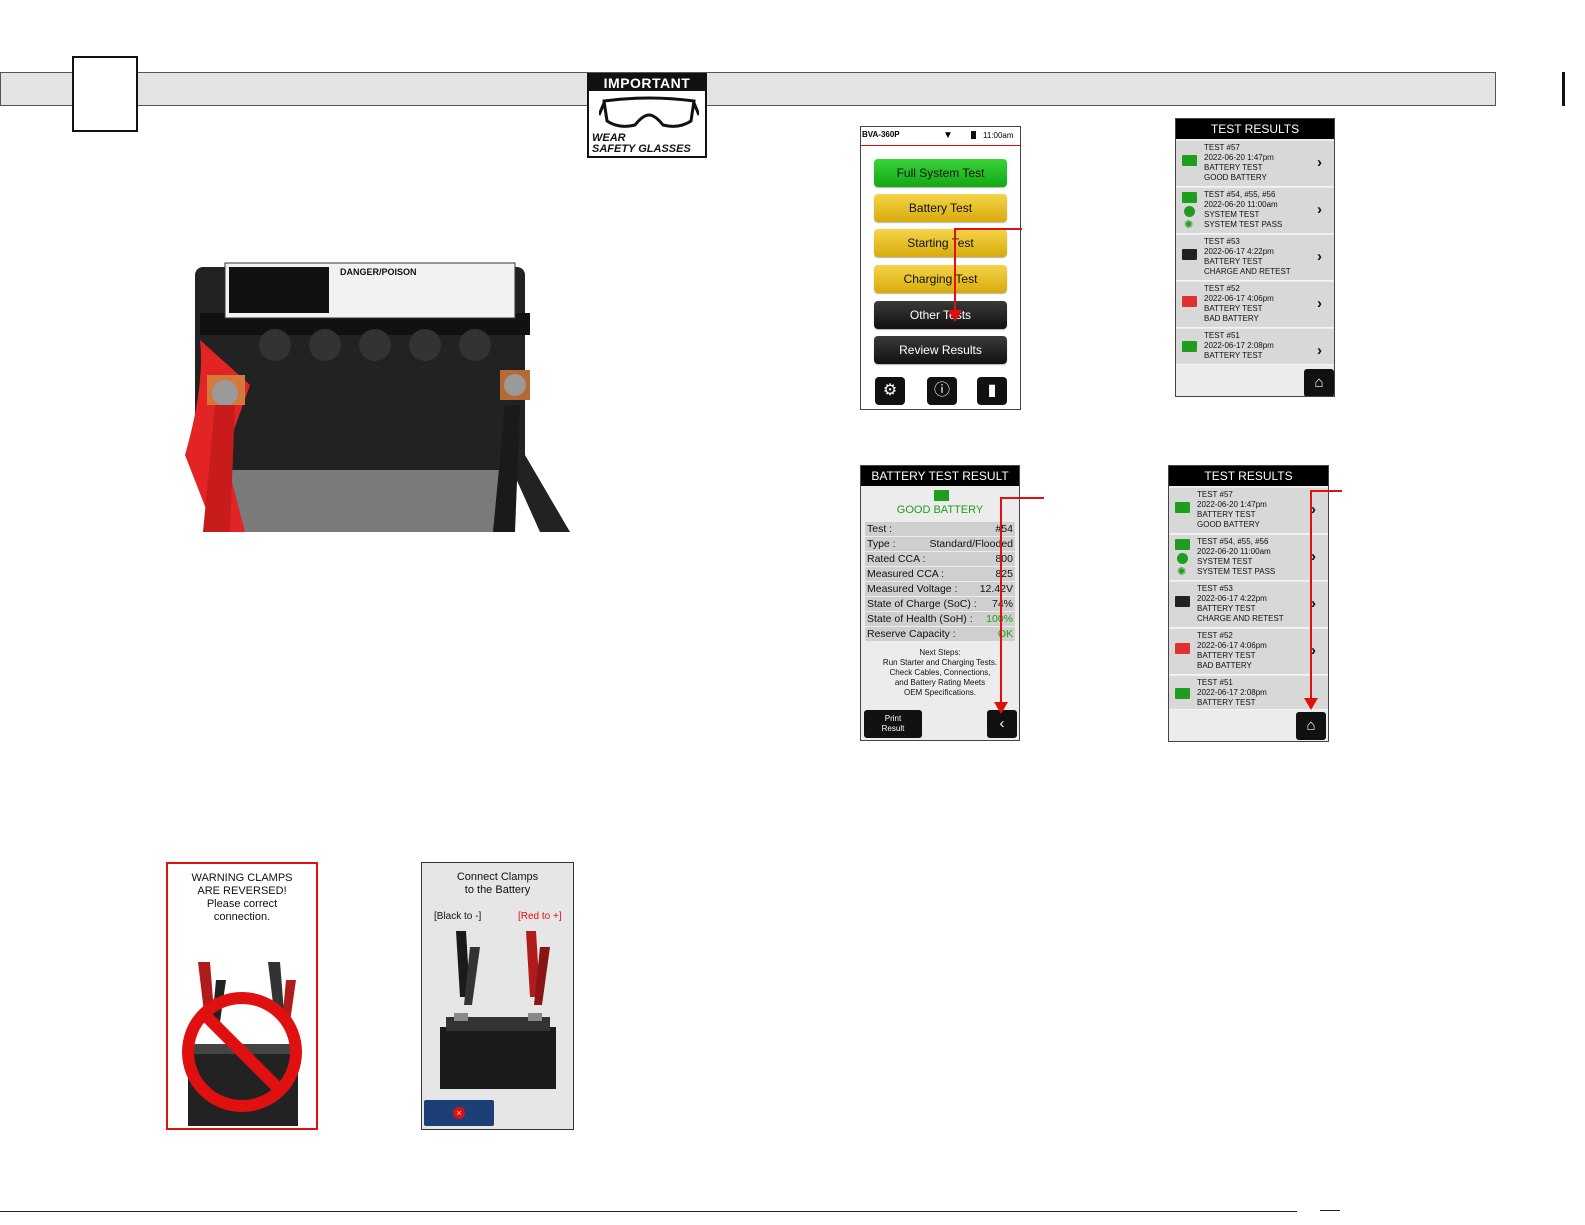  What do you see at coordinates (992, 391) in the screenshot?
I see `flashlight-icon: ▮` at bounding box center [992, 391].